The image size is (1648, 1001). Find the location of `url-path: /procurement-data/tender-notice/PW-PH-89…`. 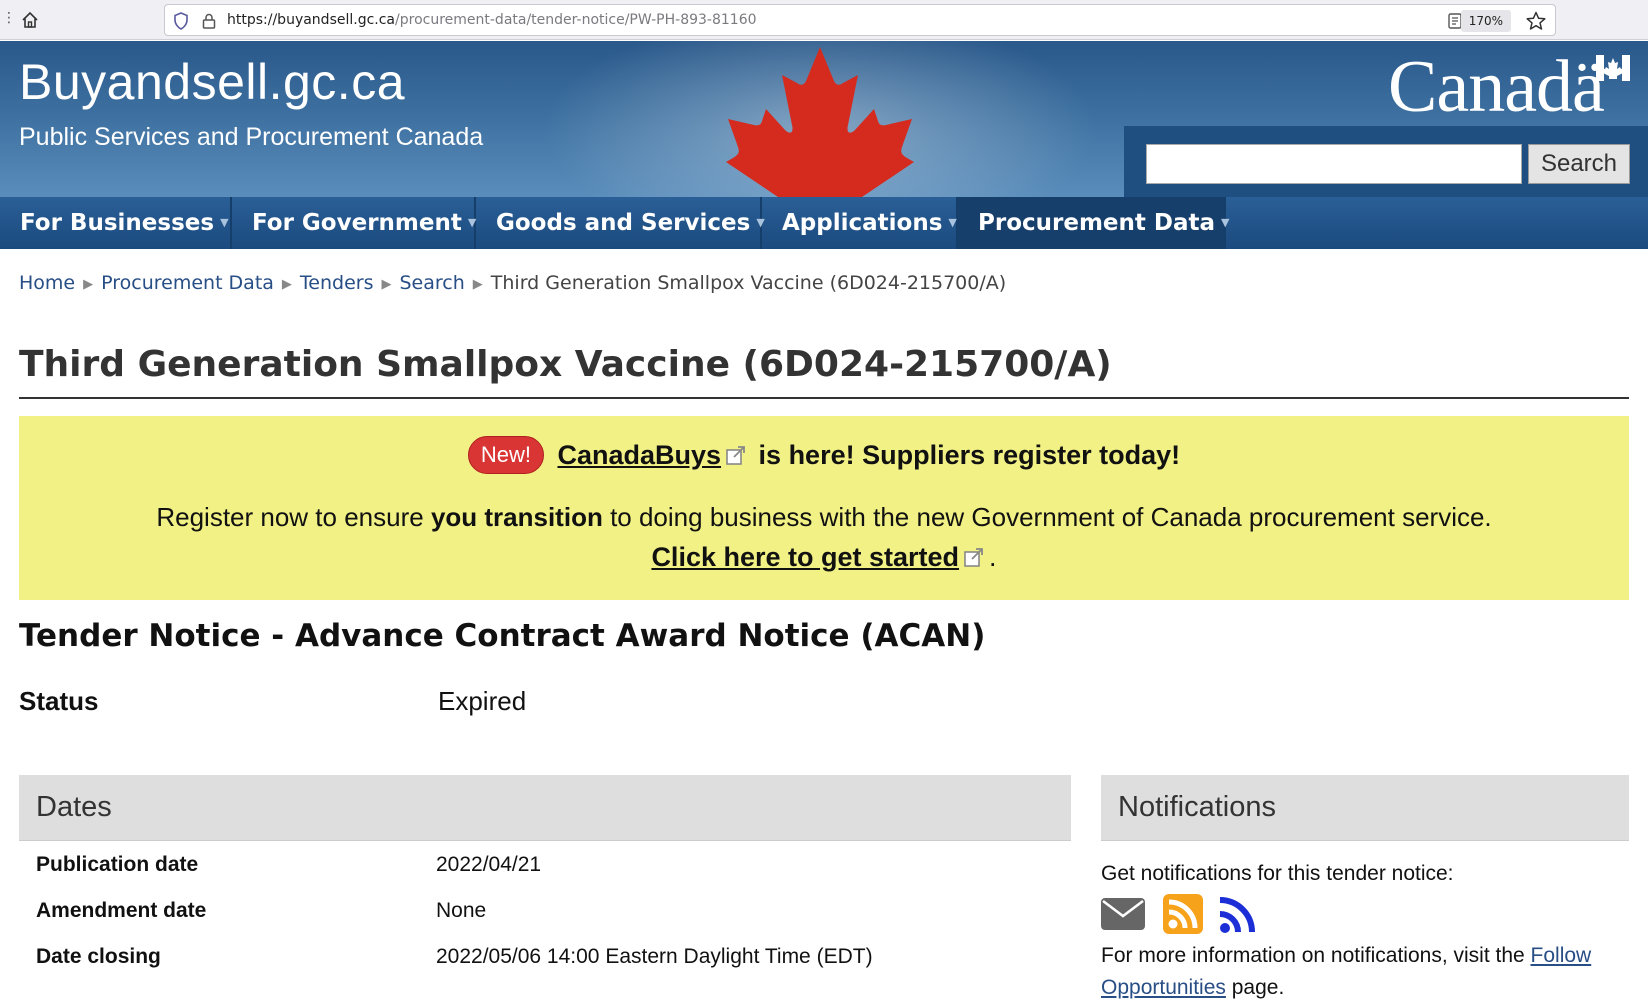

url-path: /procurement-data/tender-notice/PW-PH-89… is located at coordinates (576, 20).